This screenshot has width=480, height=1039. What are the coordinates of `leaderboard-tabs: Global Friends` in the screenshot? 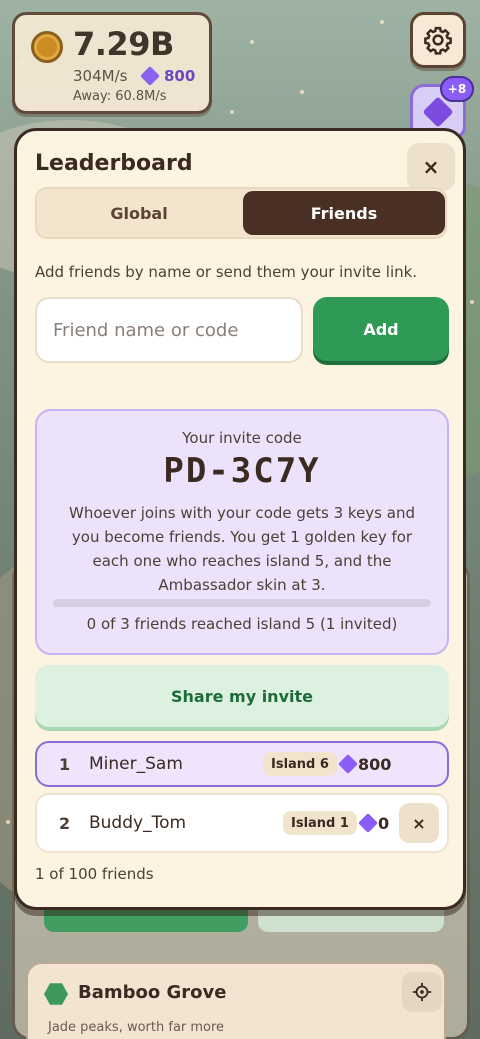 It's located at (241, 213).